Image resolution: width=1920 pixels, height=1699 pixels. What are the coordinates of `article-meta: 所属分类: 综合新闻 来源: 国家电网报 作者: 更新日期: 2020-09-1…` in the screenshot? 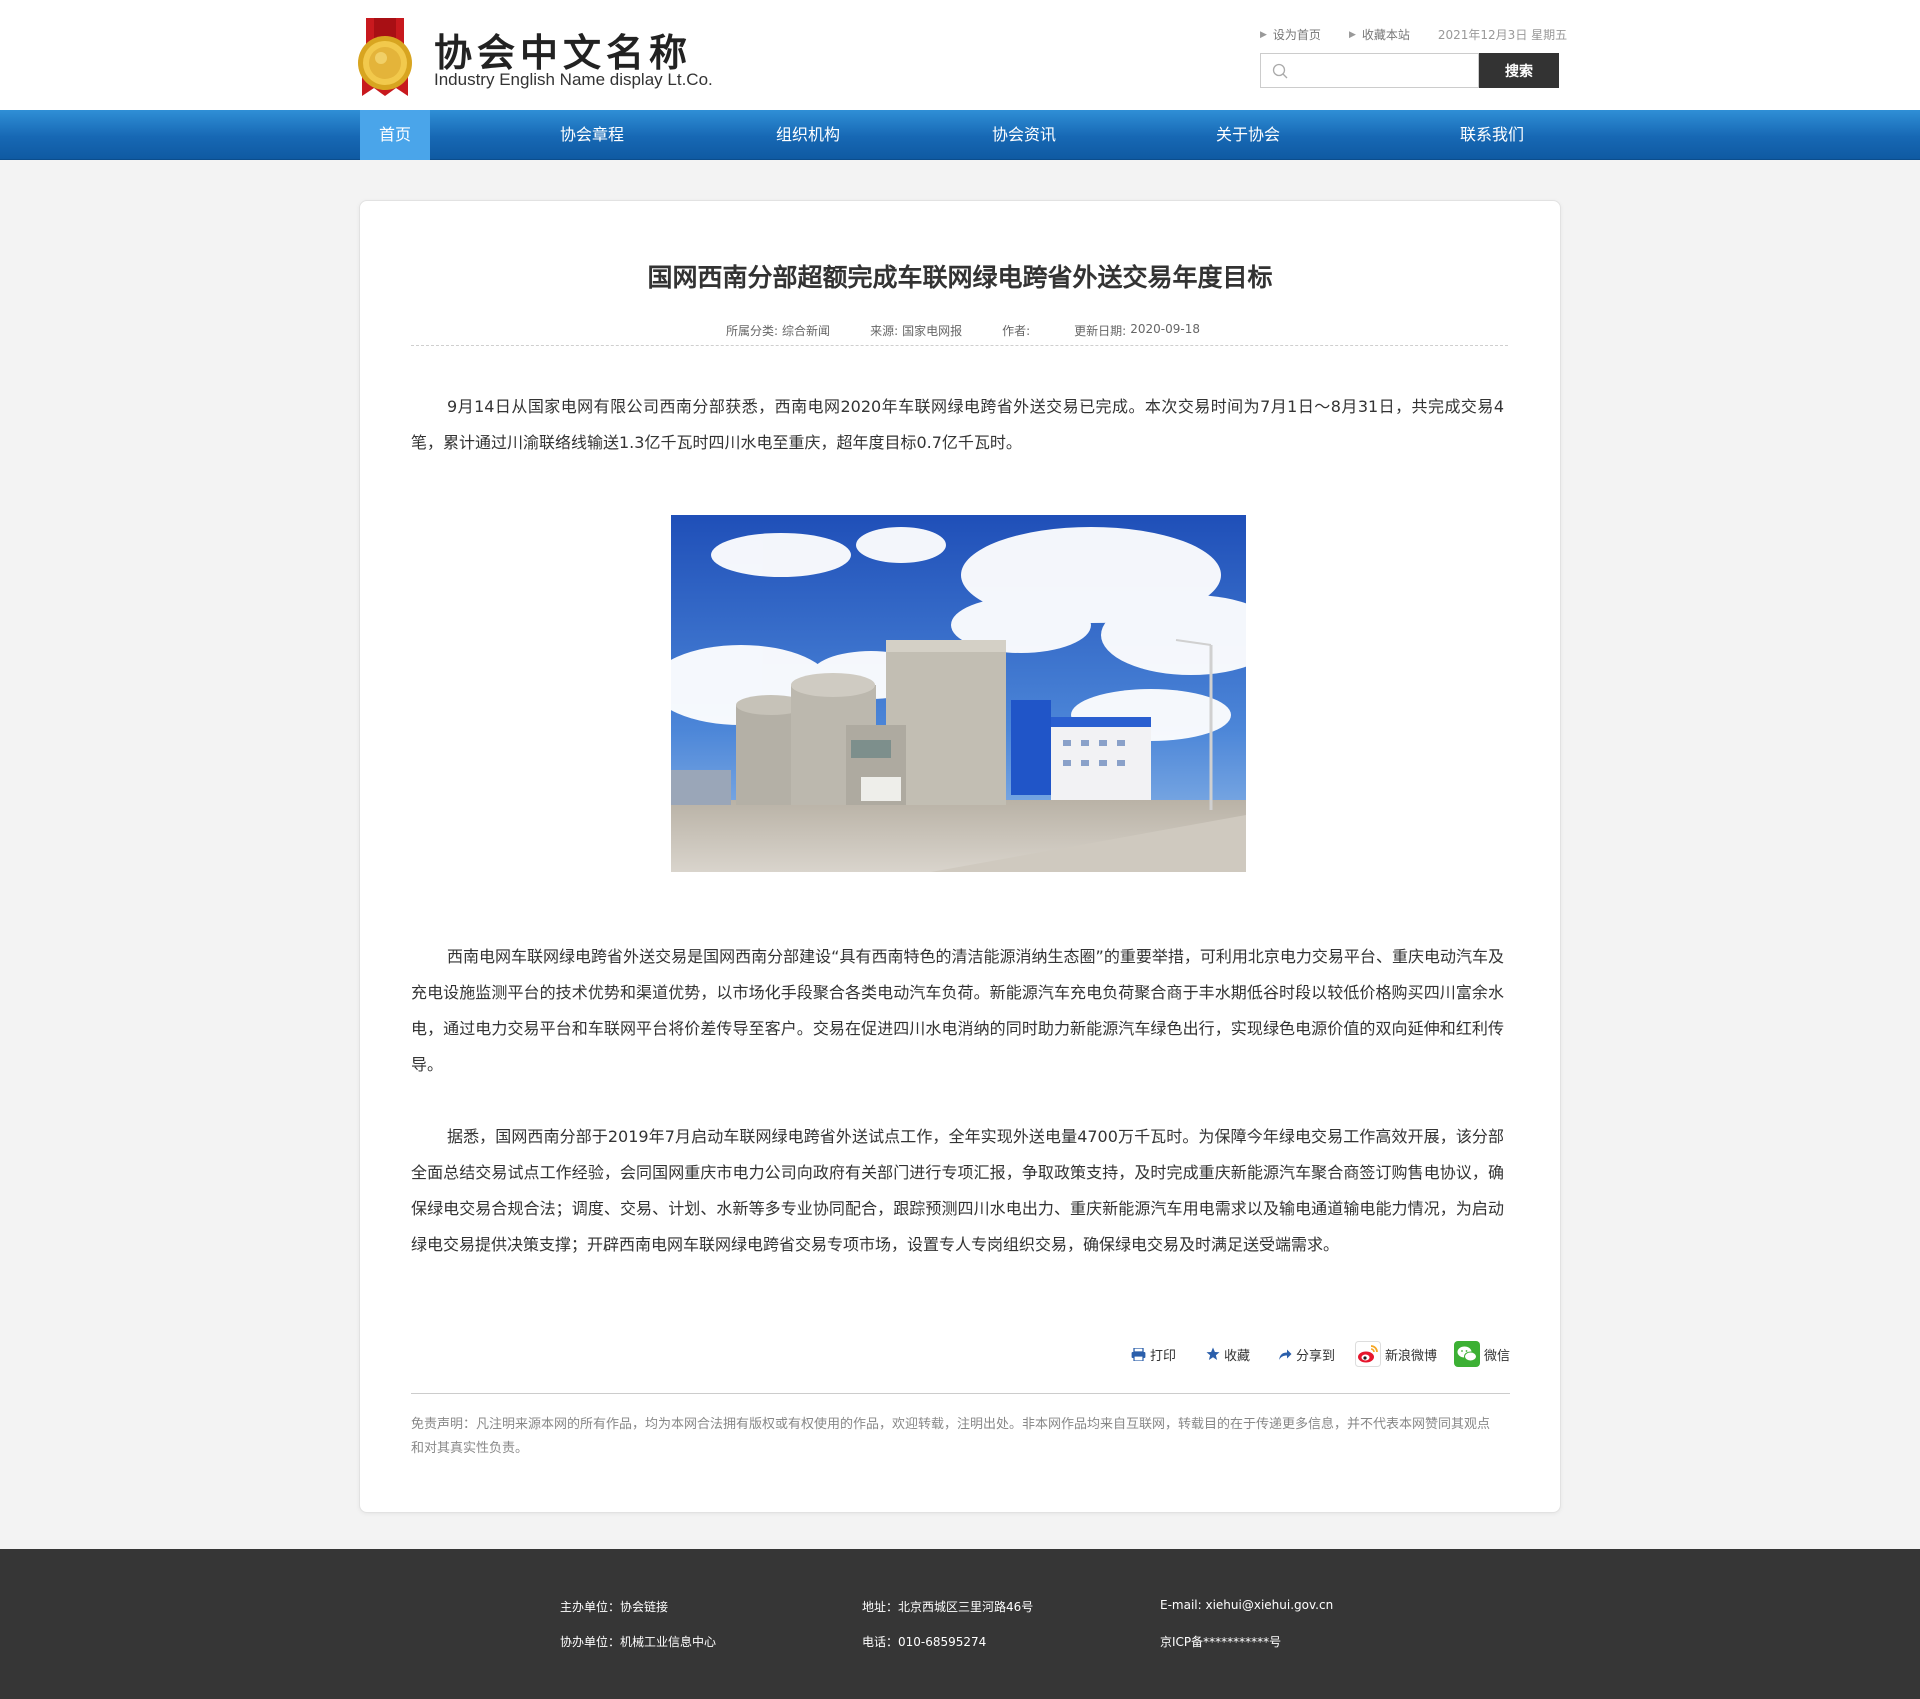 It's located at (983, 330).